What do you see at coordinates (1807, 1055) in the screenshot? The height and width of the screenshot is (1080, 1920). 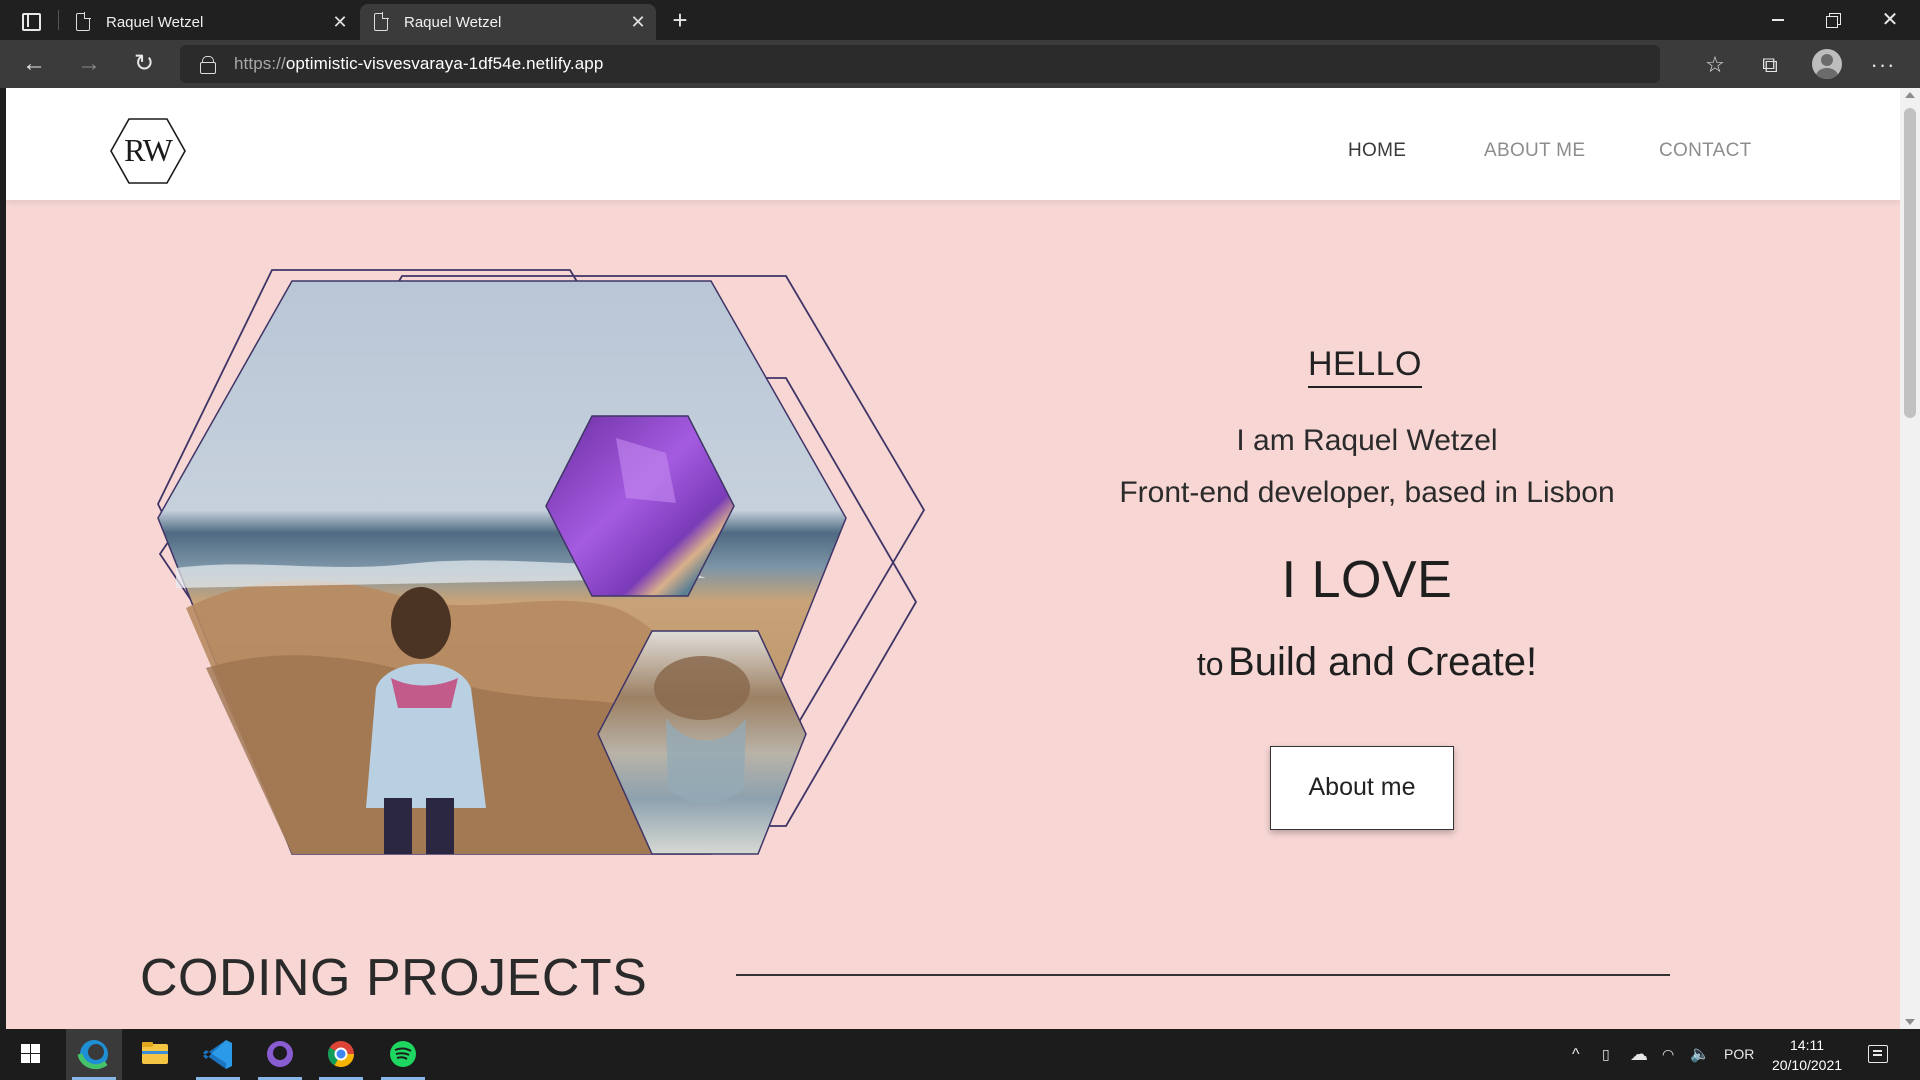 I see `system-clock: 14:11 20/10/2021` at bounding box center [1807, 1055].